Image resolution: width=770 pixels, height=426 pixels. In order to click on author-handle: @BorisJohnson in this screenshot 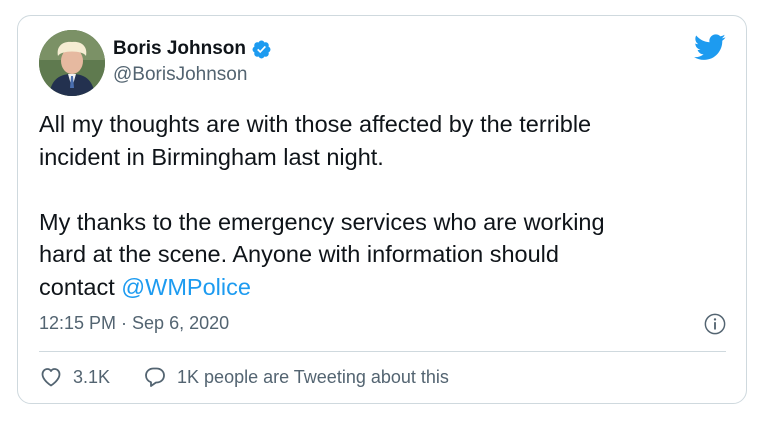, I will do `click(180, 75)`.